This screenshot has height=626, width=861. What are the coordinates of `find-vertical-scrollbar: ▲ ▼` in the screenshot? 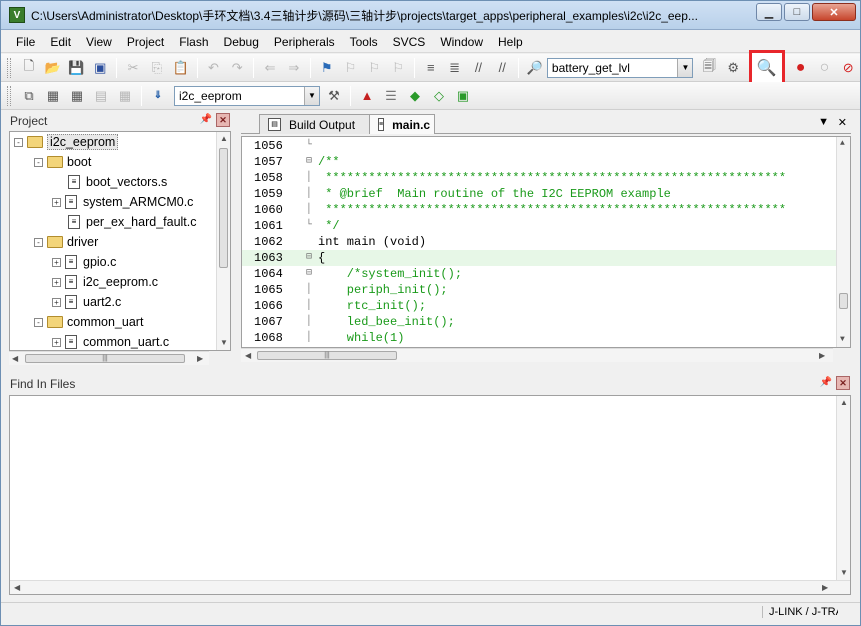 It's located at (843, 488).